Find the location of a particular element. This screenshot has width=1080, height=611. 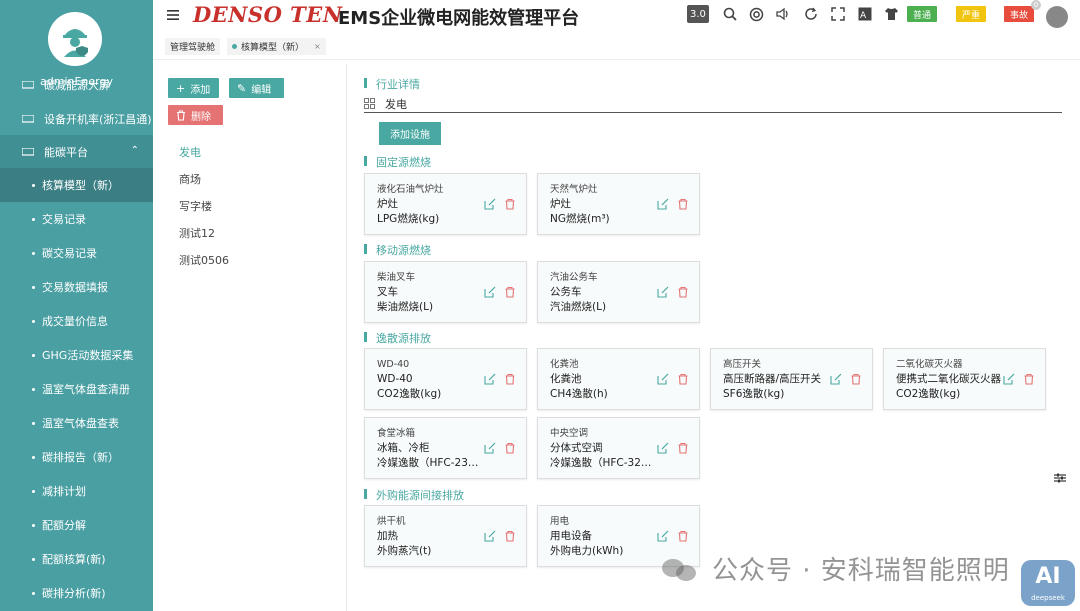

sidebar-group-label: 能碳平台 is located at coordinates (66, 152).